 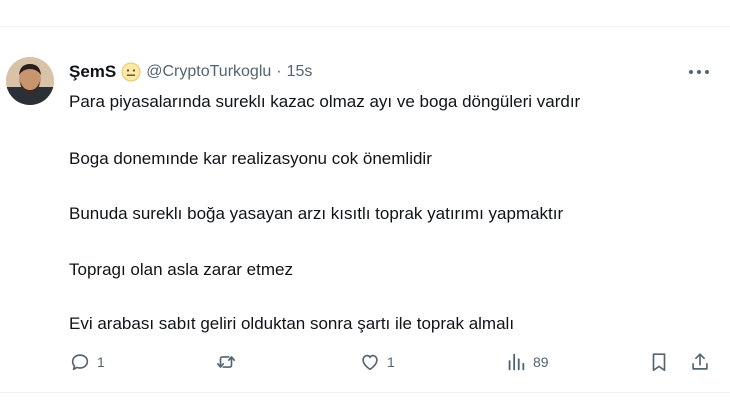 I want to click on retweet-icon, so click(x=226, y=362).